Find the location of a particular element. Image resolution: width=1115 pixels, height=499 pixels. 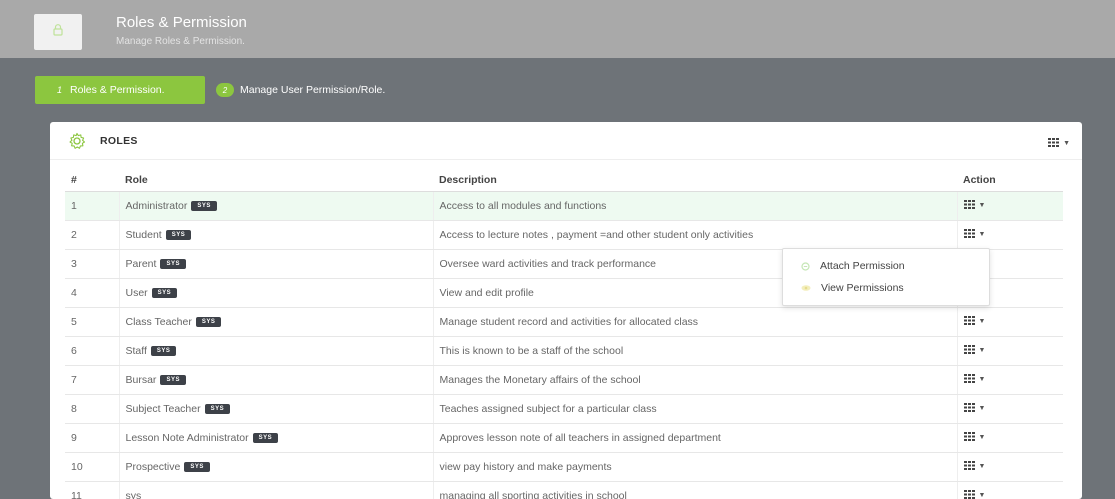

page-subtitle: Manage Roles & Permission. is located at coordinates (180, 41).